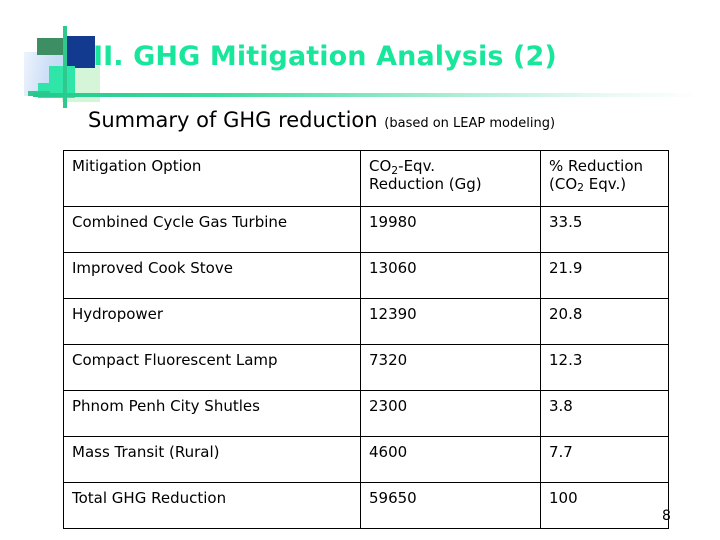  What do you see at coordinates (604, 321) in the screenshot?
I see `cell-percent-reduction: 20.8` at bounding box center [604, 321].